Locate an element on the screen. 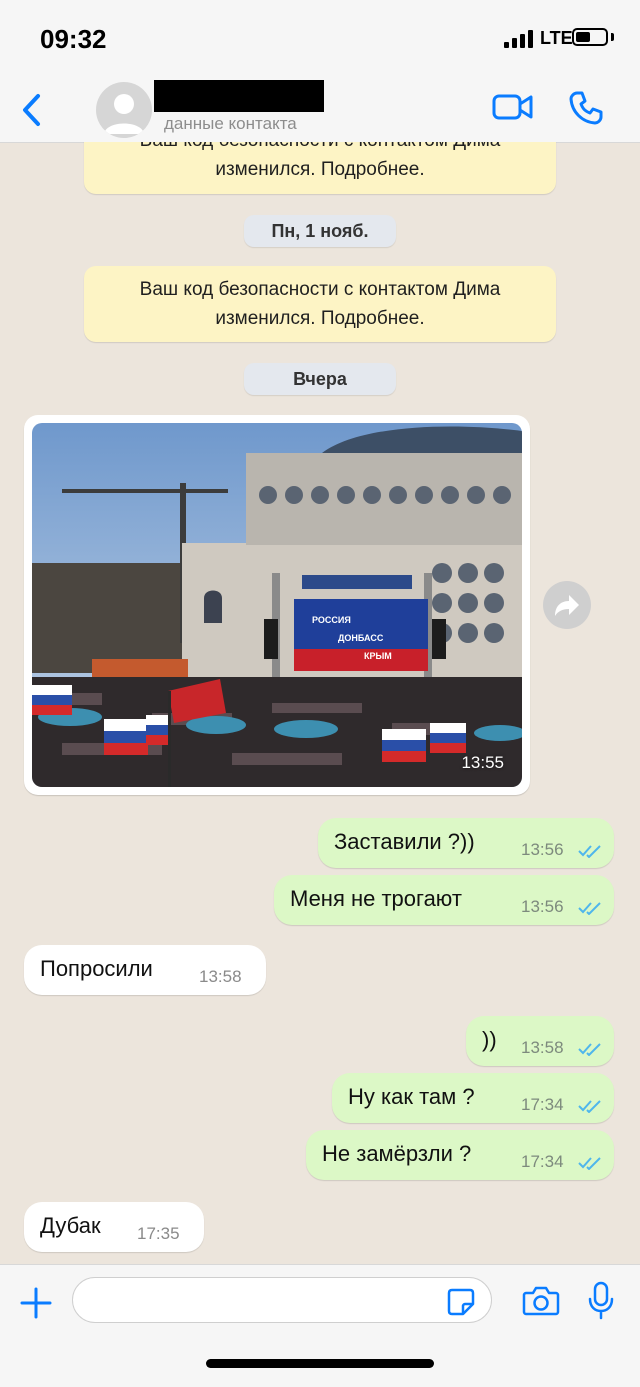  network-type: LTE is located at coordinates (556, 38).